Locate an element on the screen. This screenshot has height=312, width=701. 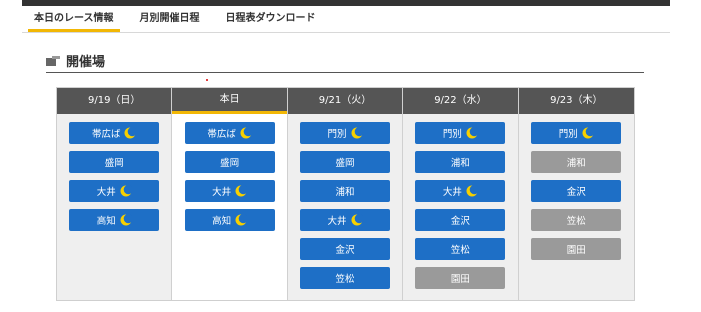
day-header: 本日 is located at coordinates (229, 101).